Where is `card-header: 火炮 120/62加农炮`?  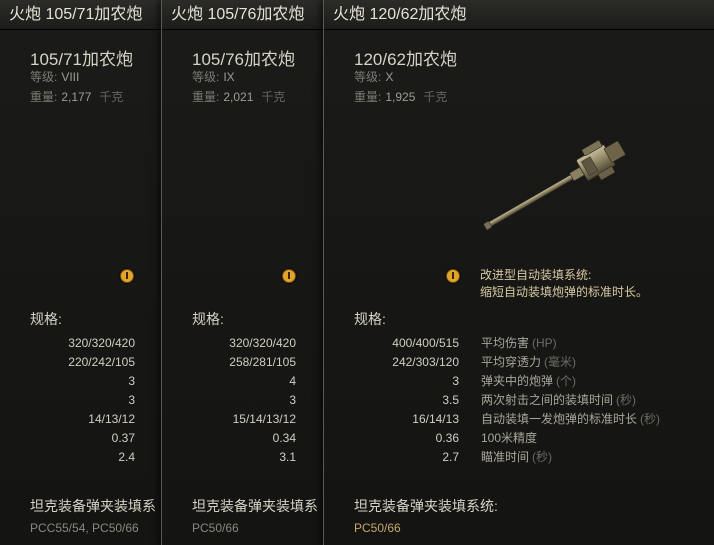 card-header: 火炮 120/62加农炮 is located at coordinates (519, 15).